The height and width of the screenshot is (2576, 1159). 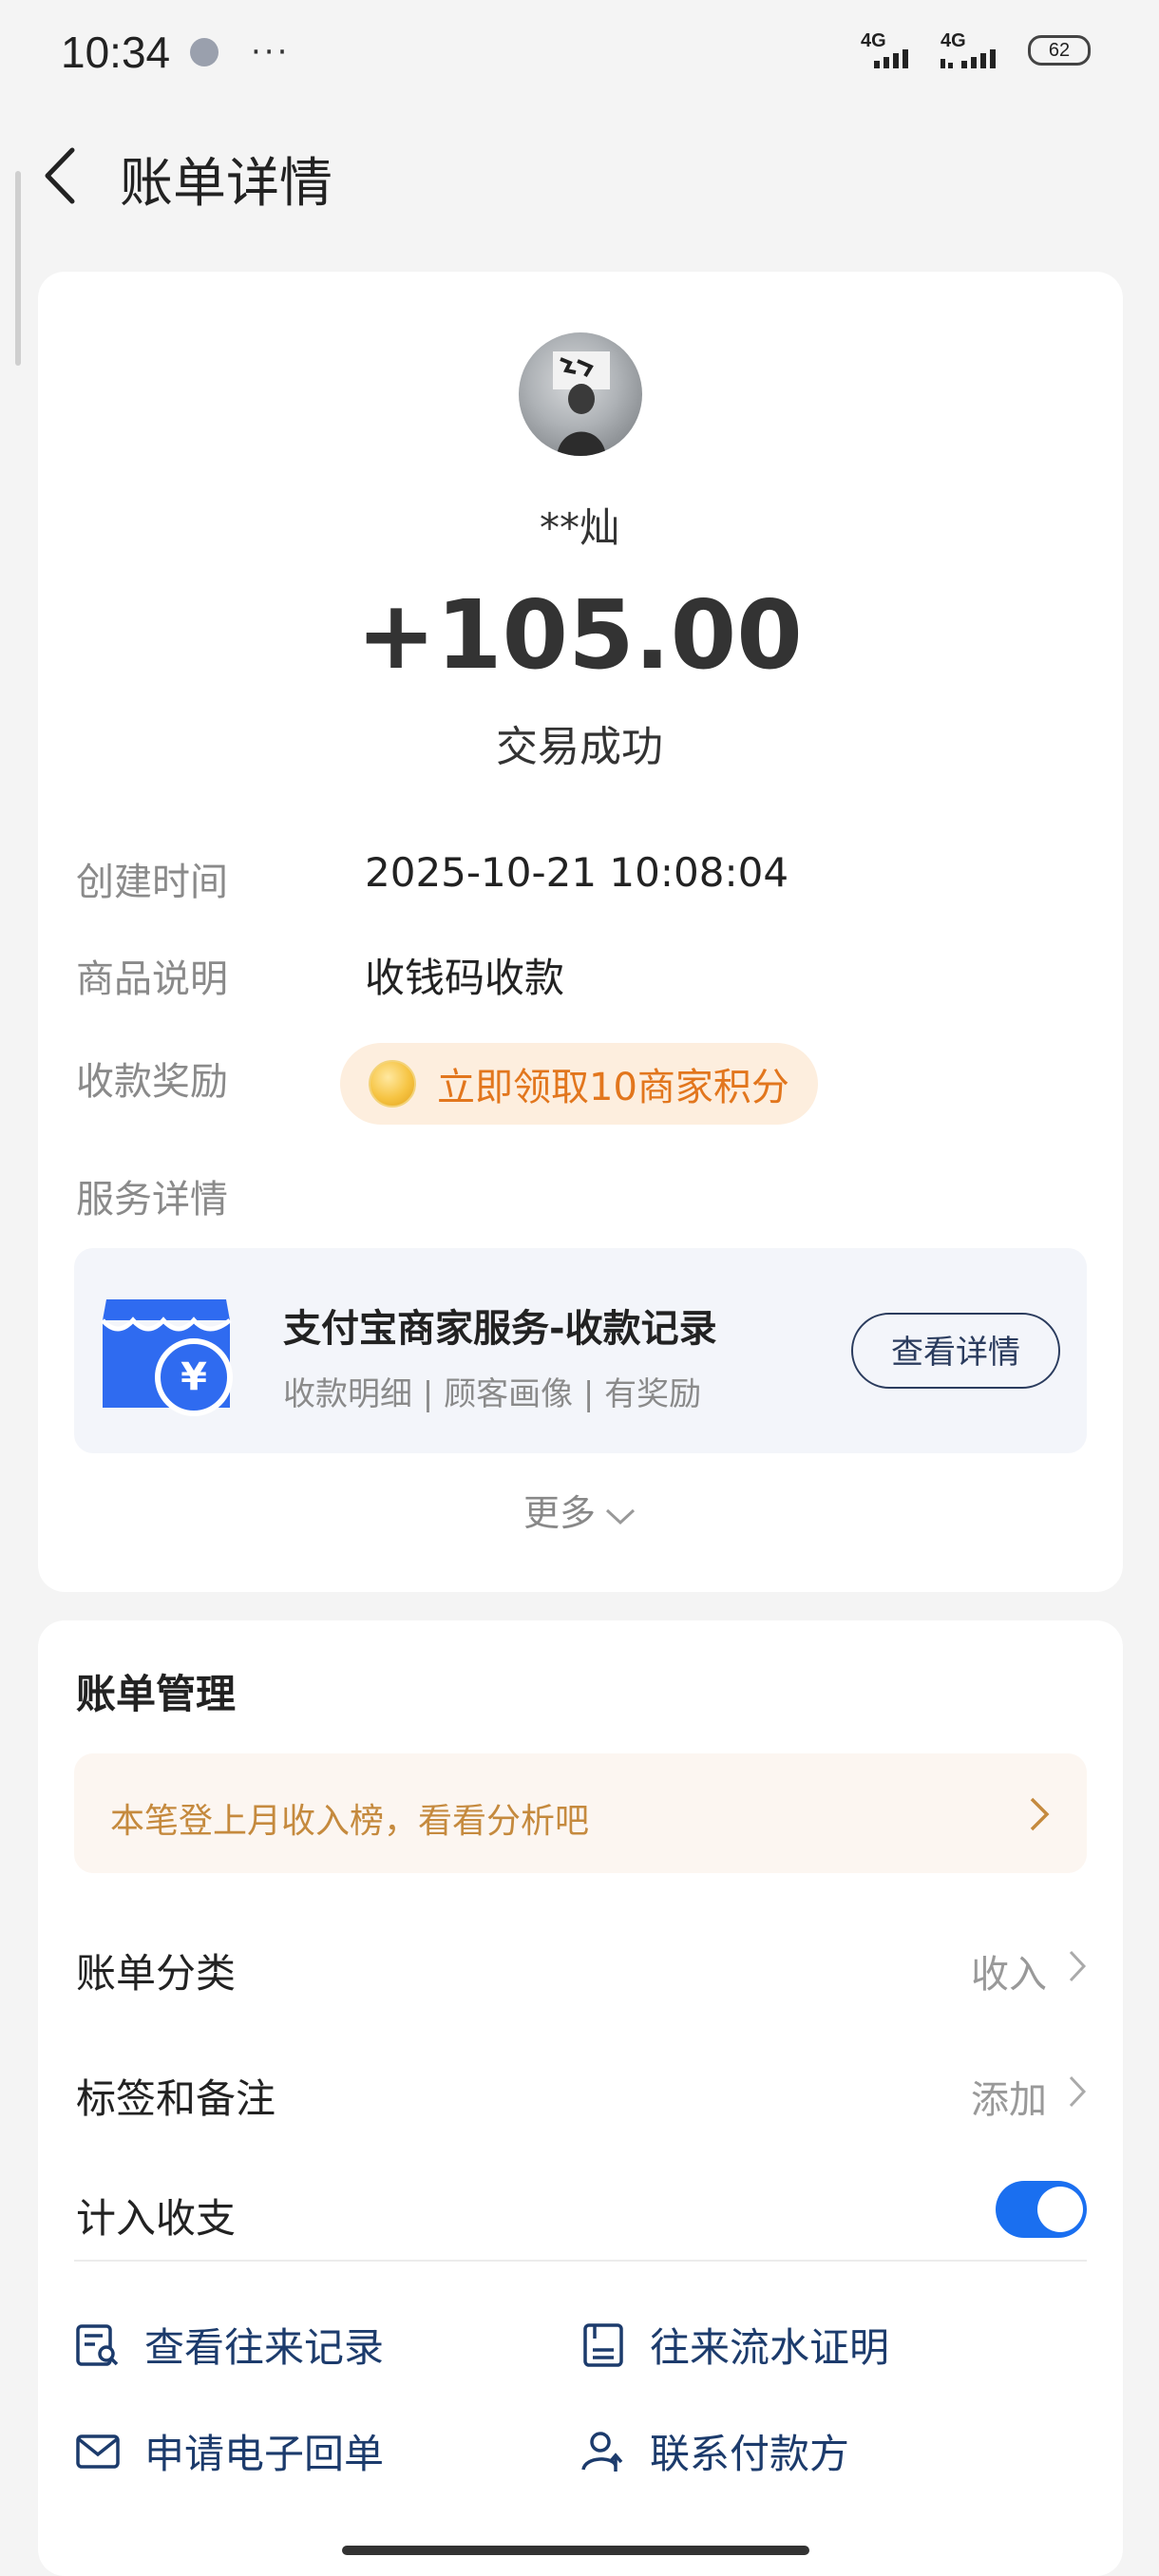 I want to click on signal-icon-2: 4G, so click(x=974, y=49).